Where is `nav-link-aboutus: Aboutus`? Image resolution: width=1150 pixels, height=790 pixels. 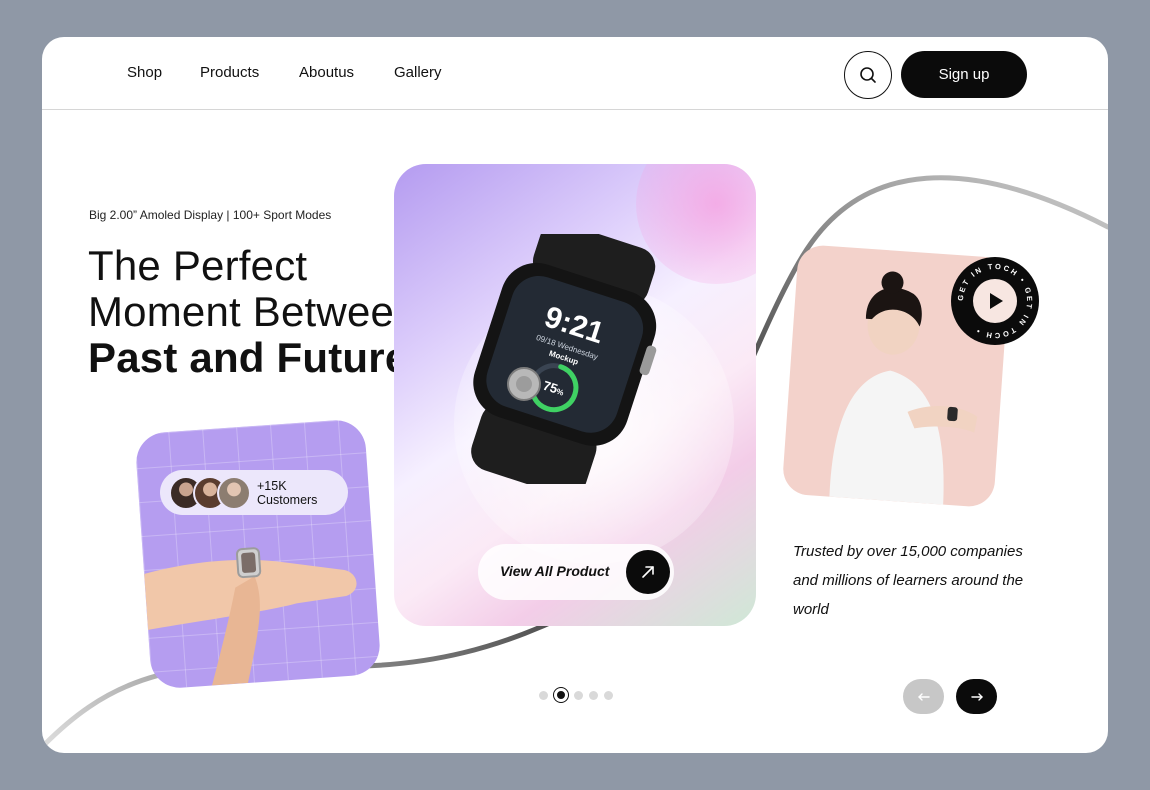
nav-link-aboutus: Aboutus is located at coordinates (326, 72).